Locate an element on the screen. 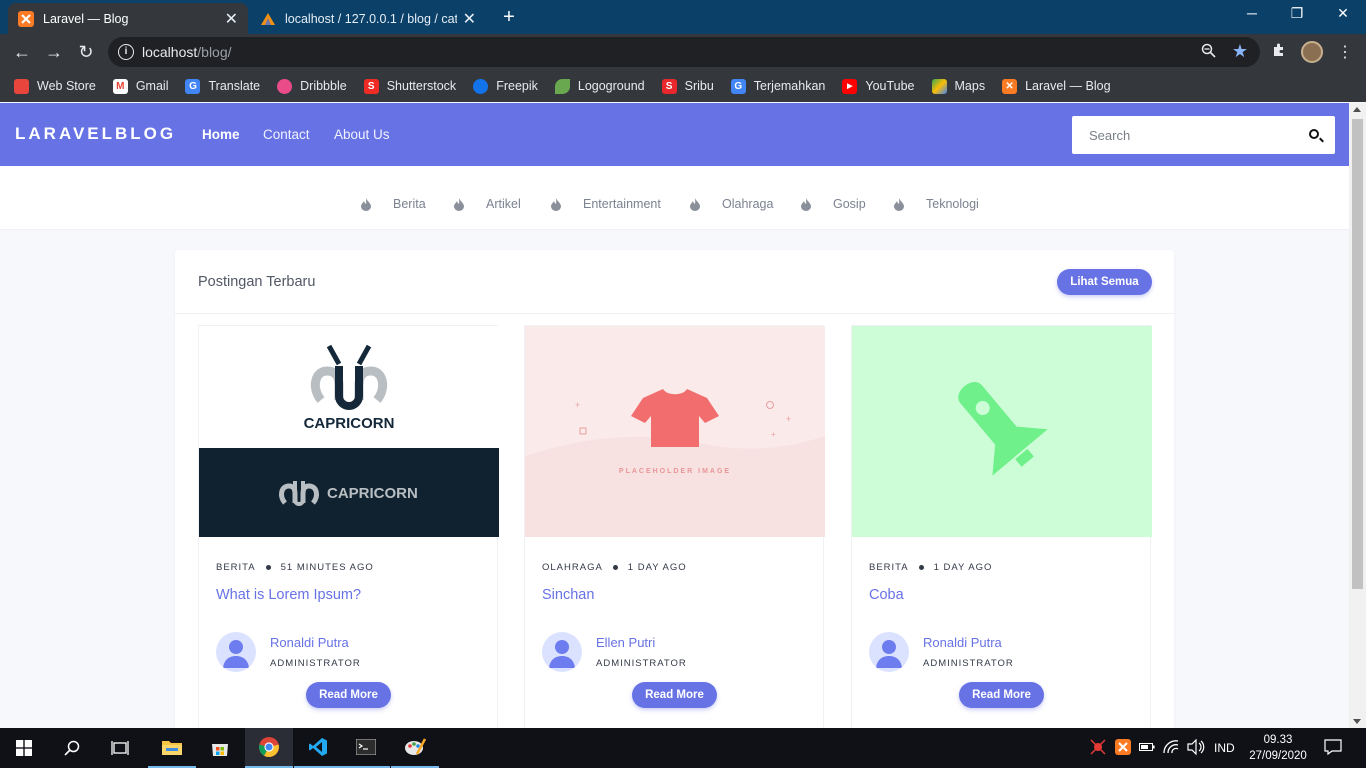 Image resolution: width=1366 pixels, height=768 pixels. battery-icon is located at coordinates (1147, 748).